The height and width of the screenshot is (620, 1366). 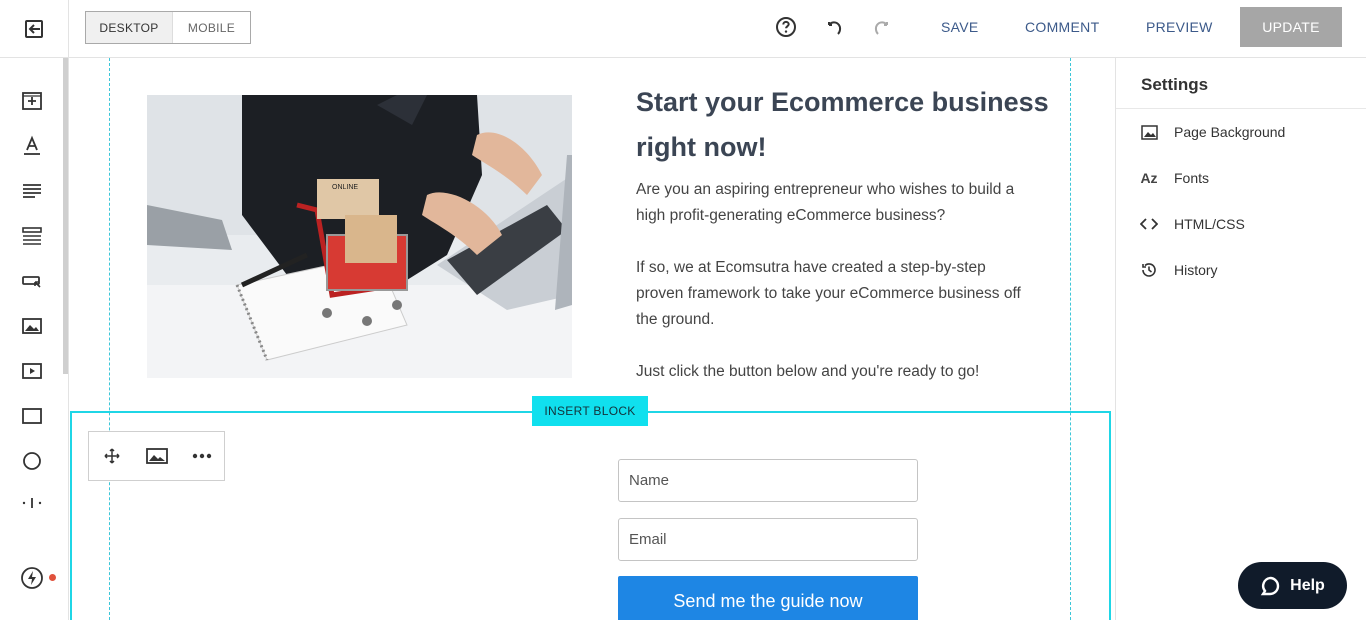 I want to click on exit-editor-button, so click(x=34, y=29).